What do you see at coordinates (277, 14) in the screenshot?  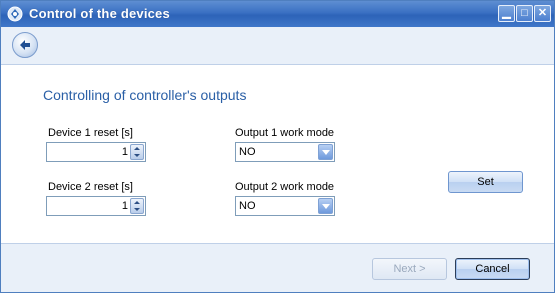 I see `title-bar: Control of the devices ▁ □ ✕` at bounding box center [277, 14].